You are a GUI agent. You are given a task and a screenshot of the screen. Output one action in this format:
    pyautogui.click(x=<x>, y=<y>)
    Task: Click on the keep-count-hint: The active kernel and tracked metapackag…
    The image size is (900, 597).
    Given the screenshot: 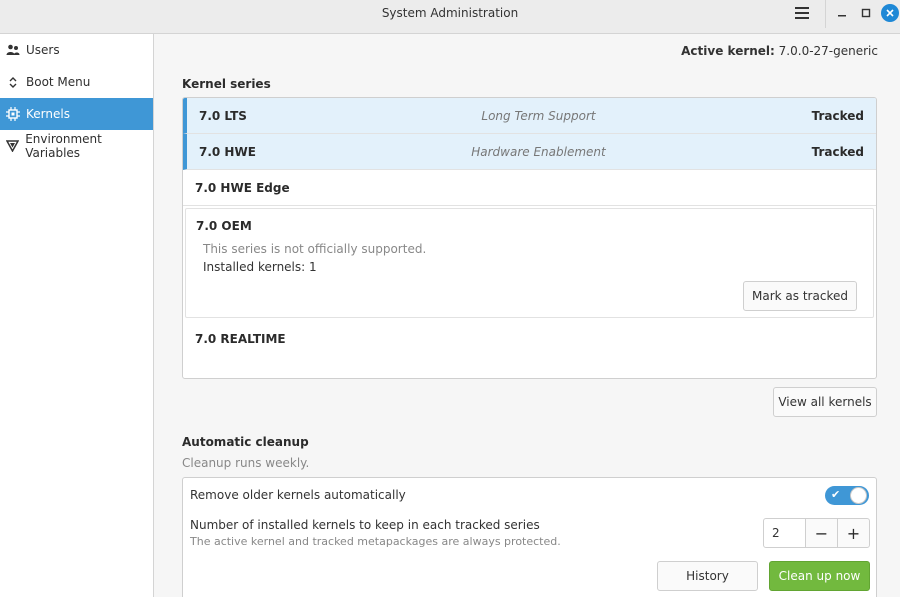 What is the action you would take?
    pyautogui.click(x=375, y=541)
    